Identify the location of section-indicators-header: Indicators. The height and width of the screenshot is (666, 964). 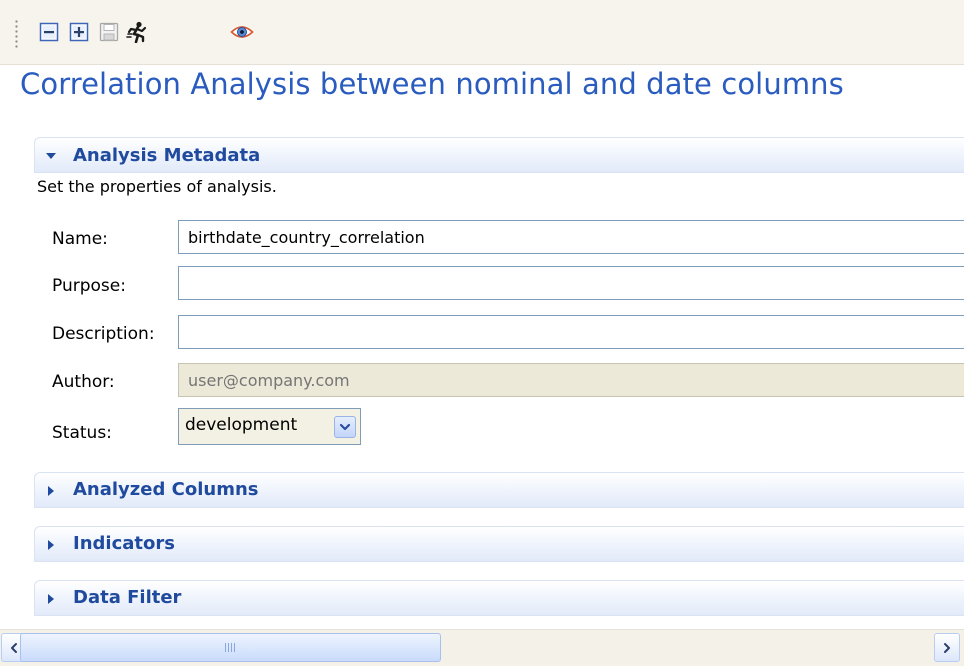
(499, 544).